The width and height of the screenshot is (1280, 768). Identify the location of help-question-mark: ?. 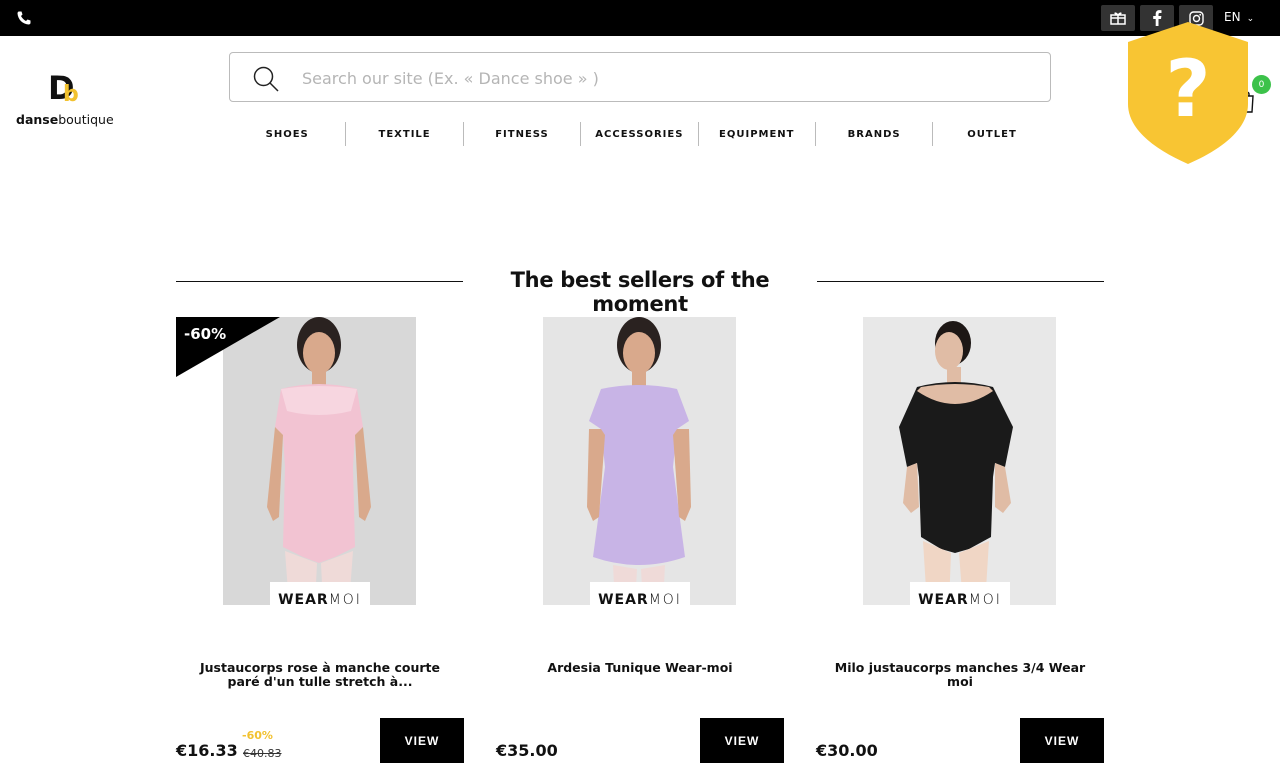
(1187, 90).